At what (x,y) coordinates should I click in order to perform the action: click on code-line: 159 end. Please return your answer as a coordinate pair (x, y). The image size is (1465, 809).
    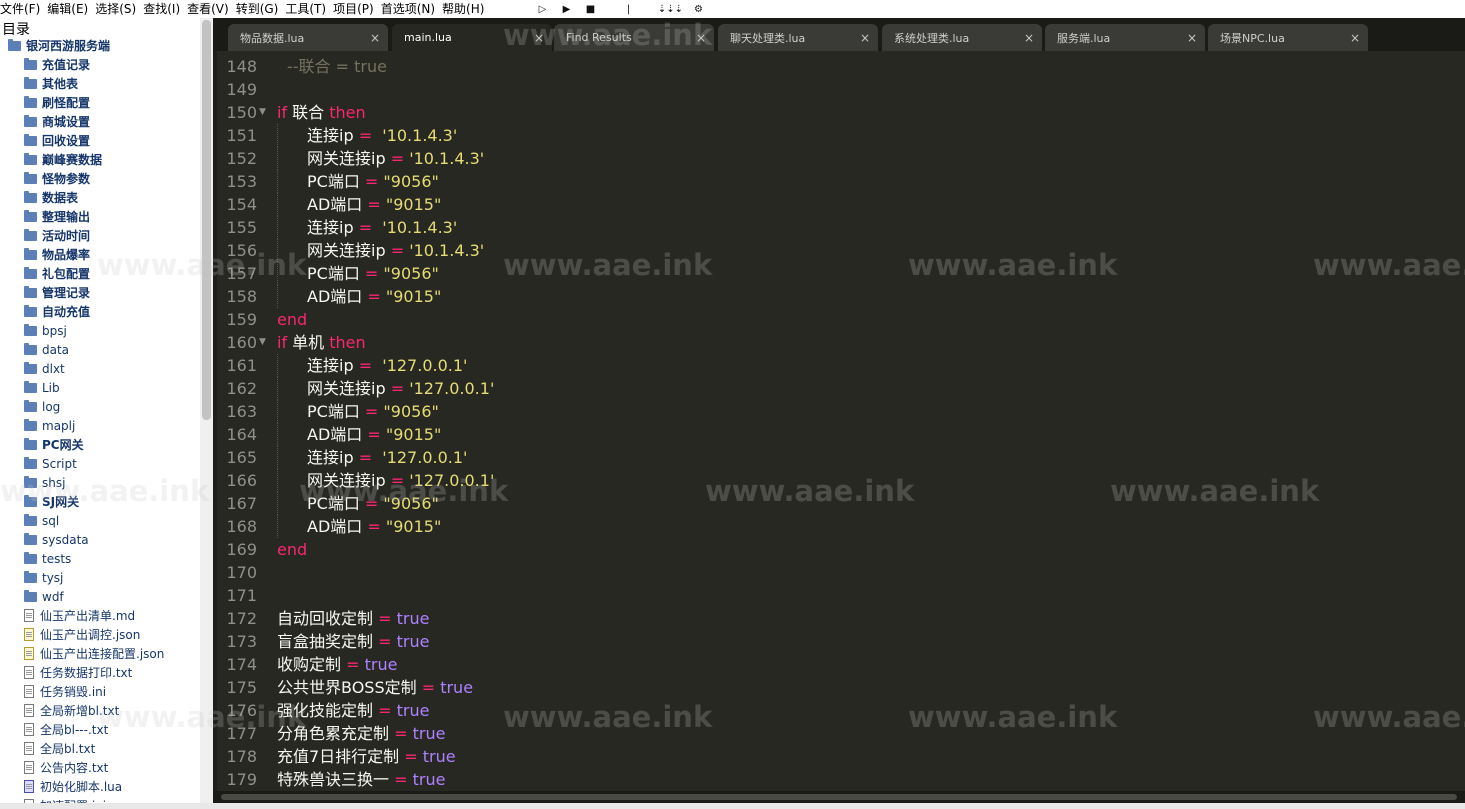
    Looking at the image, I should click on (839, 319).